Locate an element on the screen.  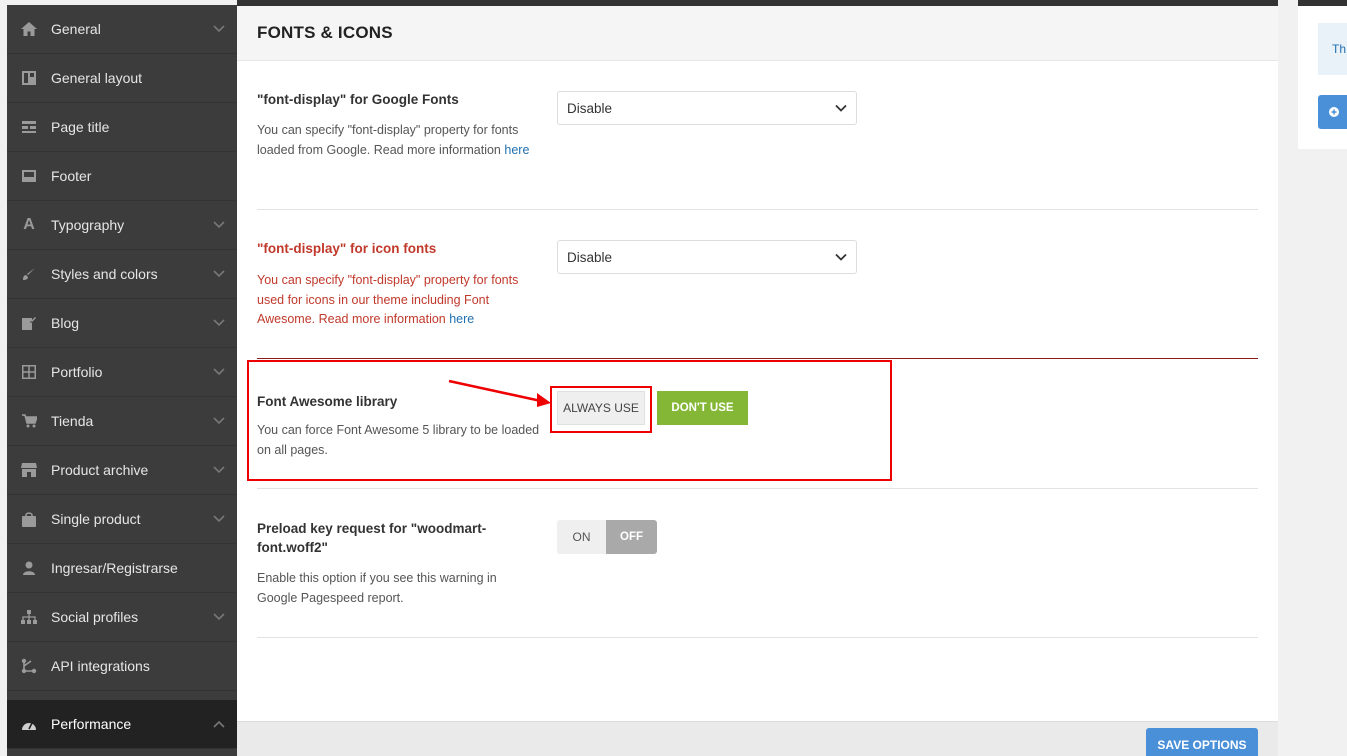
sidebar-item-general: General is located at coordinates (122, 29).